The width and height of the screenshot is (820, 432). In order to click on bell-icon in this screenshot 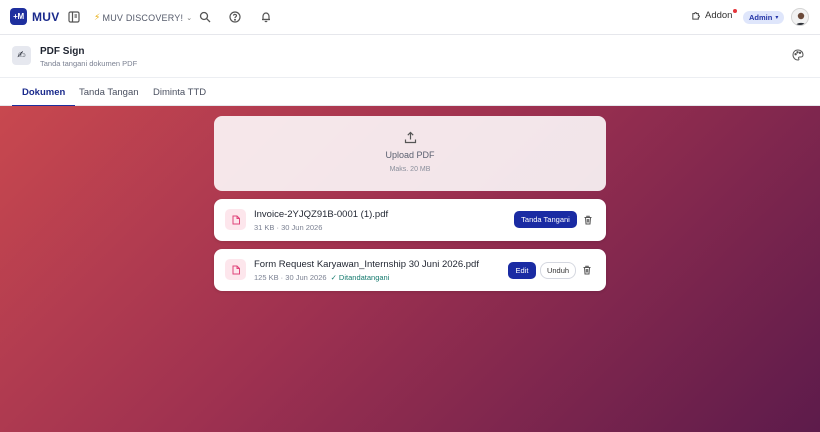, I will do `click(266, 17)`.